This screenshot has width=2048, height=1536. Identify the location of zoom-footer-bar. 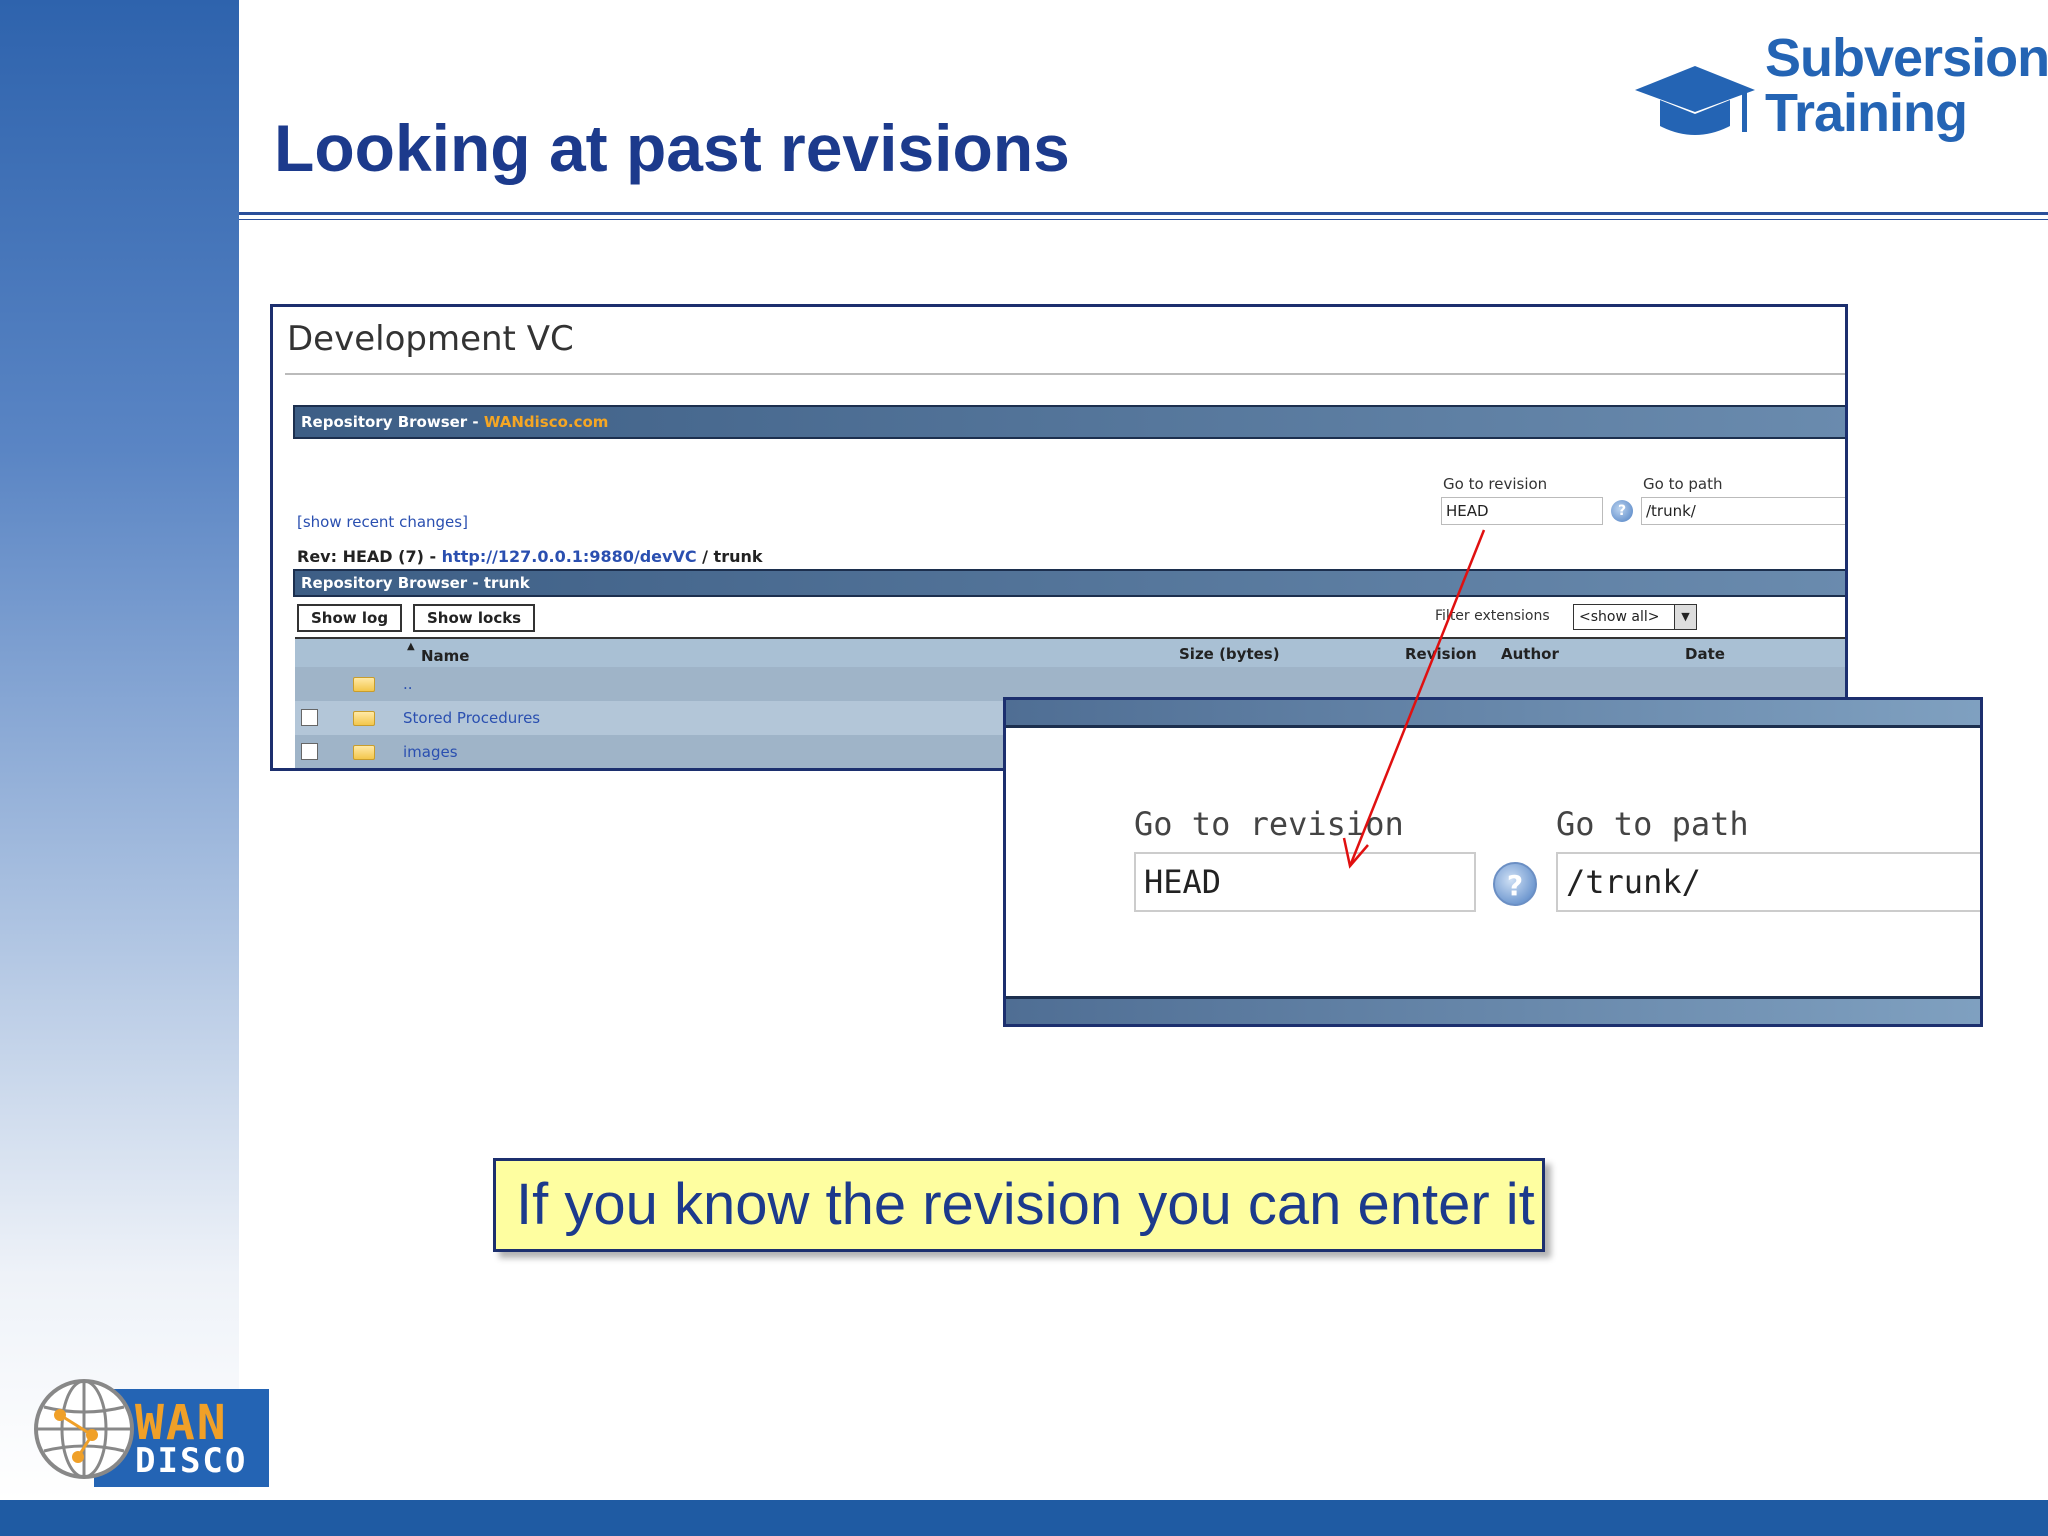
(1493, 1010).